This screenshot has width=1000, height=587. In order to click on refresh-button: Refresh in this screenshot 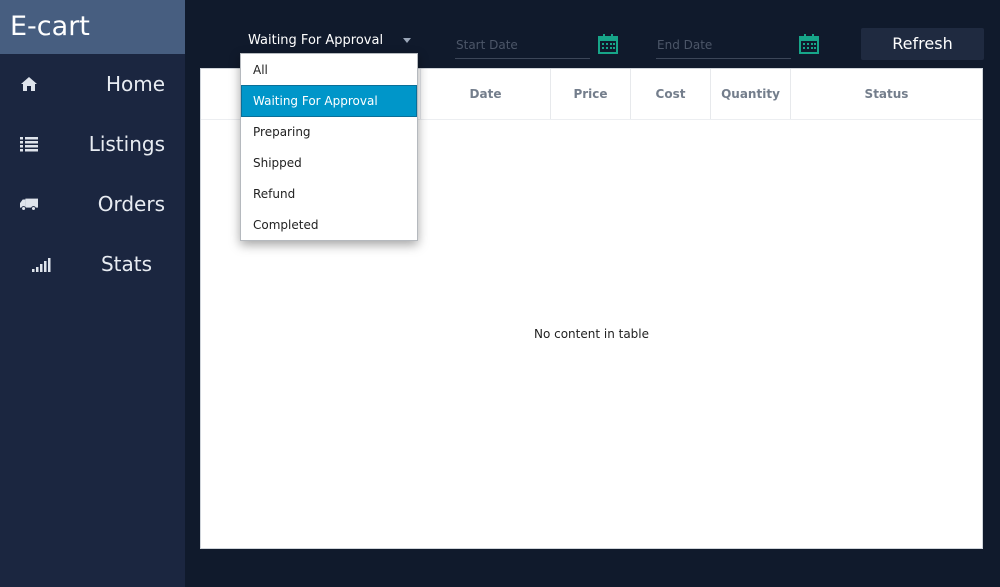, I will do `click(922, 44)`.